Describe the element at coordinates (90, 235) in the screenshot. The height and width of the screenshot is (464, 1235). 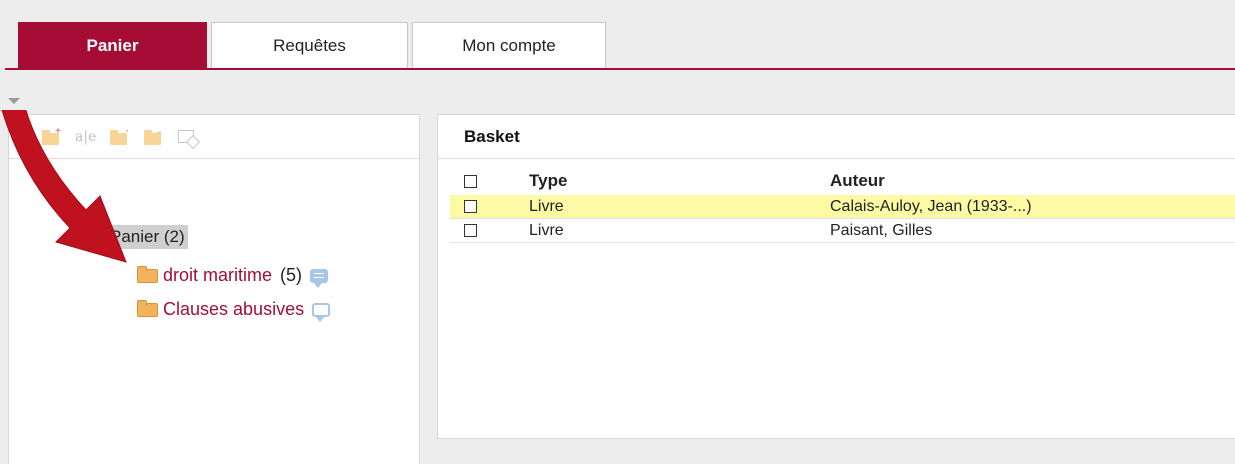
I see `folder-open-icon` at that location.